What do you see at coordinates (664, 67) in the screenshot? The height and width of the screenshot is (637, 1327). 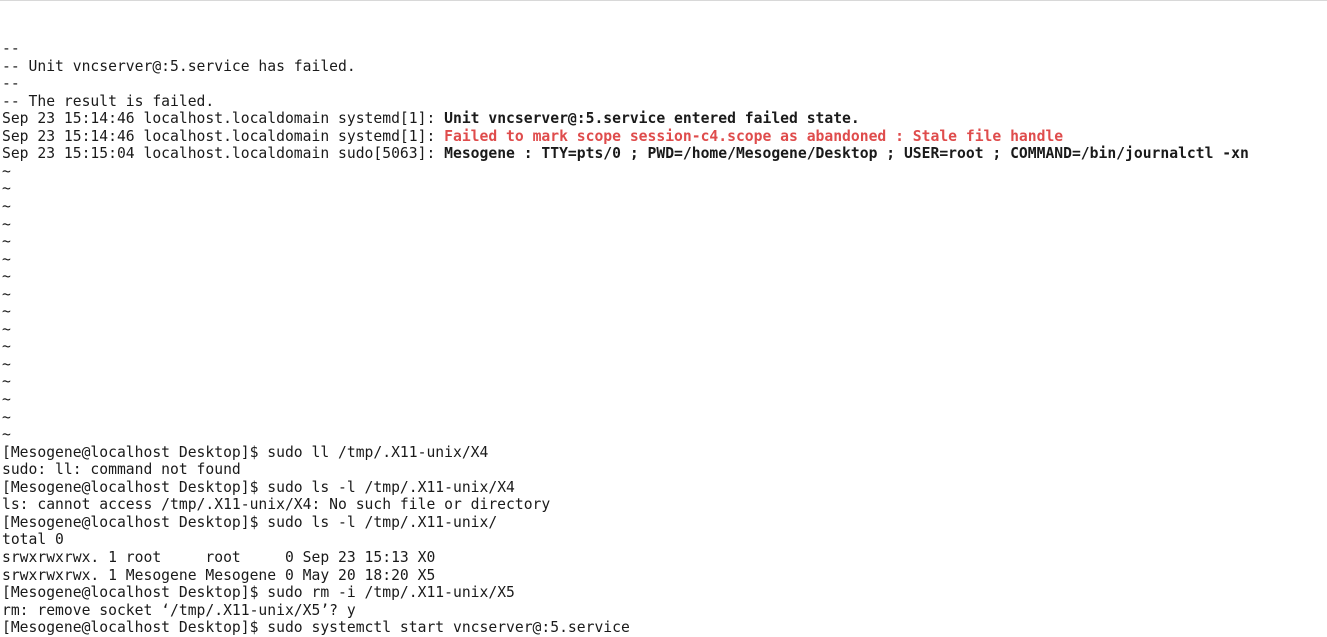 I see `journal-header-line: -- Unit vncserver@:5.service has failed.` at bounding box center [664, 67].